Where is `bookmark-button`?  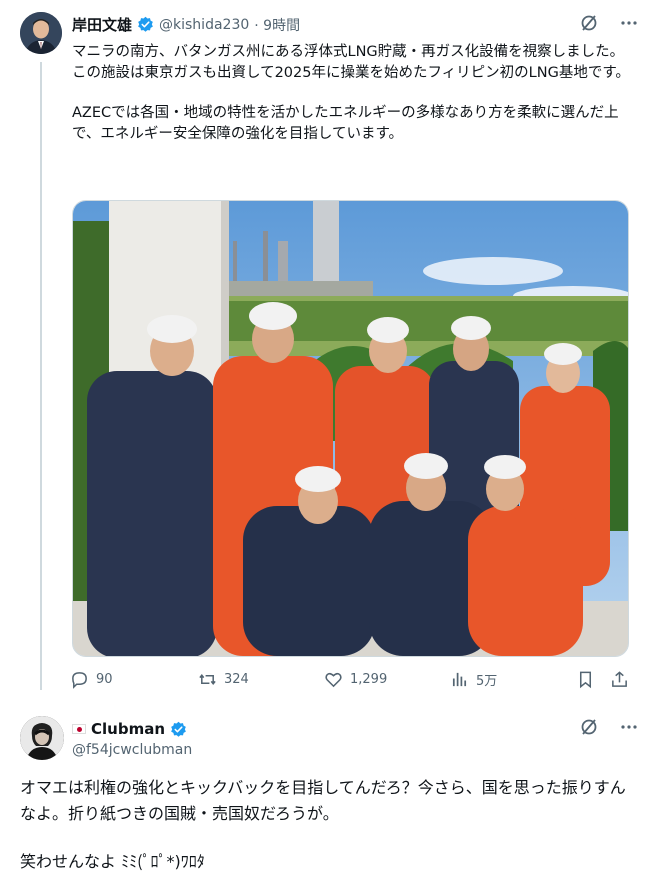 bookmark-button is located at coordinates (585, 679).